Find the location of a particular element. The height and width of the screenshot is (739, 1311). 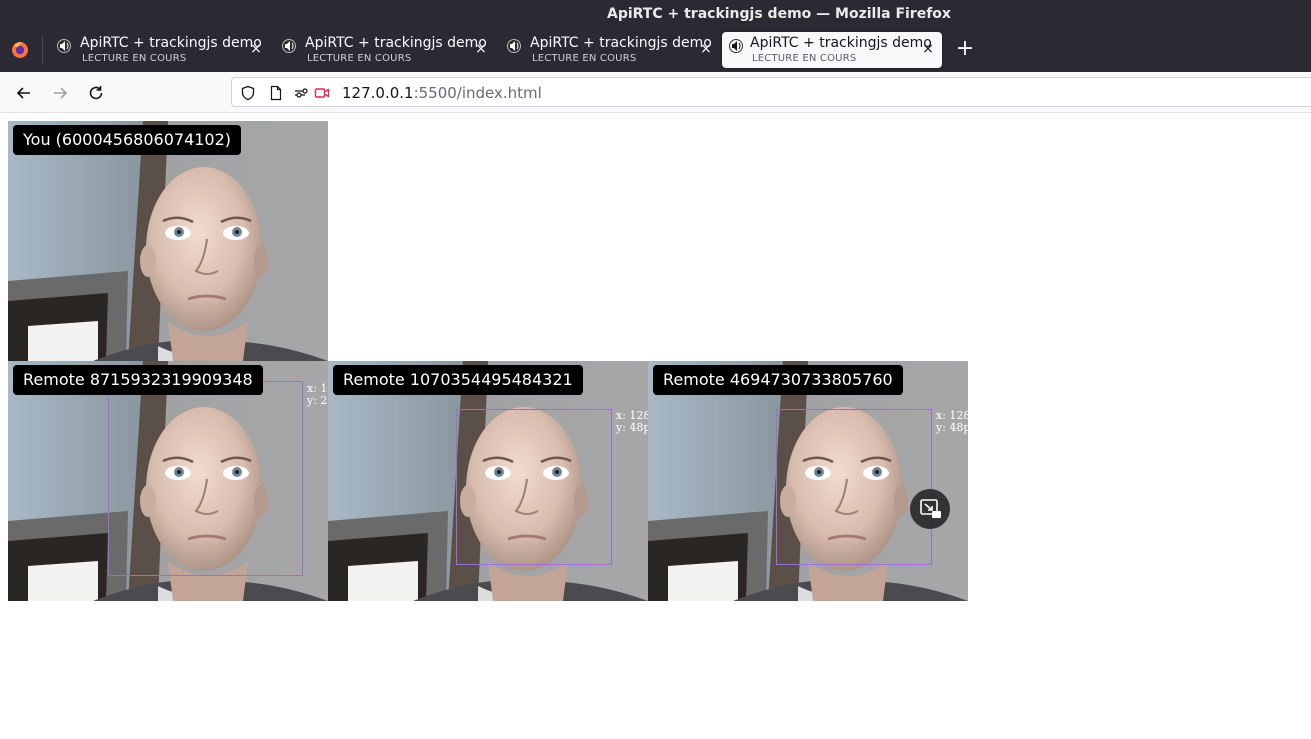

remote-video-3: x: 128 y: 48p Remote 4694730733805760 is located at coordinates (808, 481).